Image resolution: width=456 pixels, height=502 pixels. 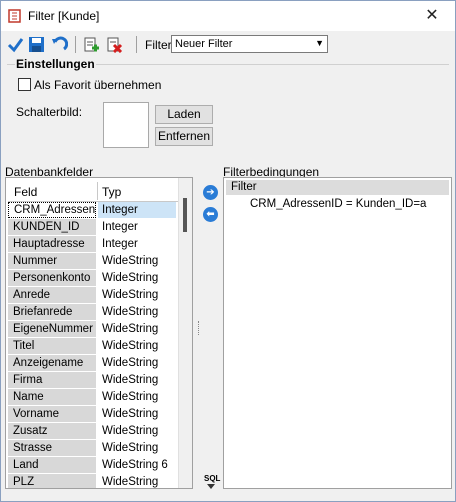 I want to click on field-name-cell: Firma, so click(x=52, y=380).